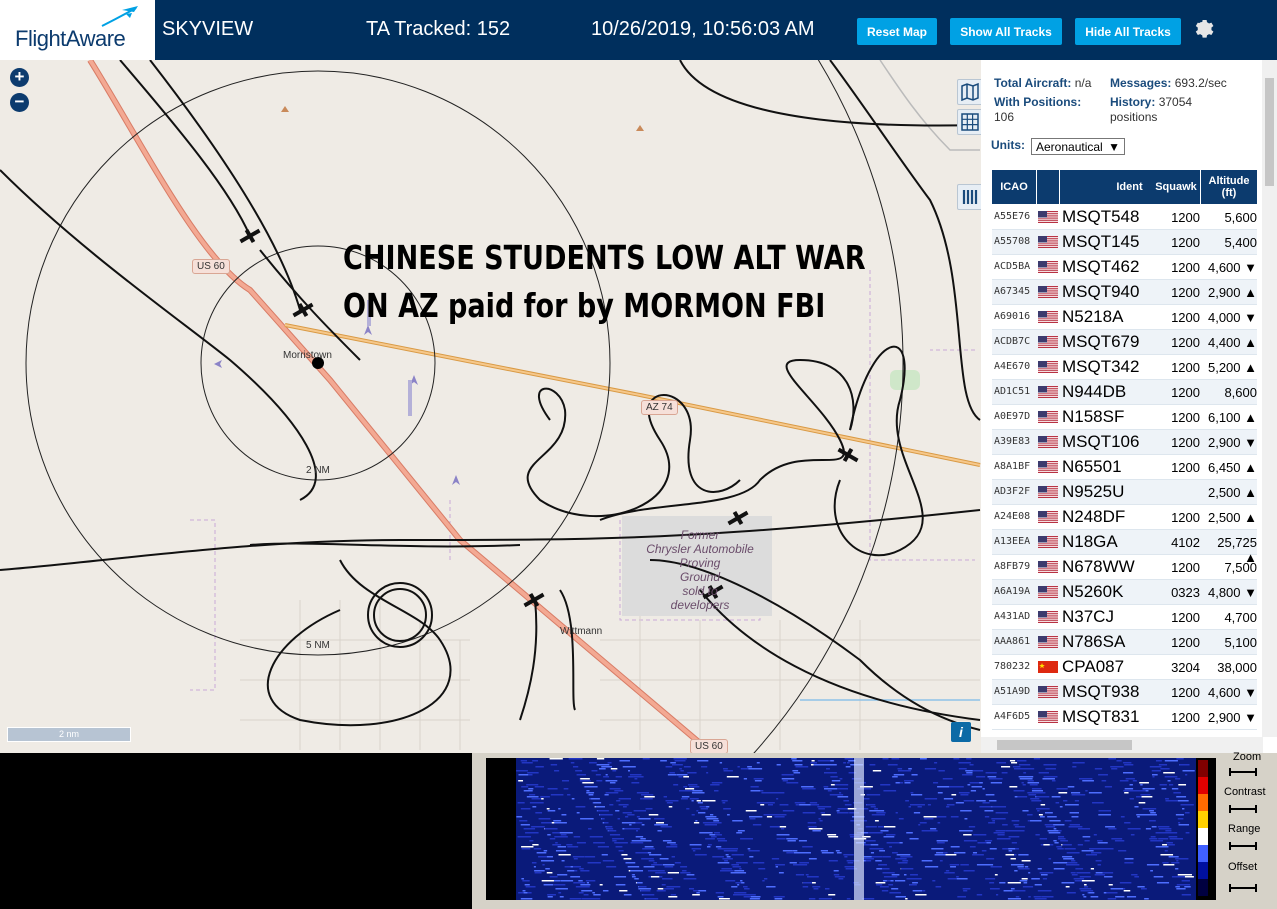  I want to click on with-positions-stat: With Positions: 106, so click(1038, 109).